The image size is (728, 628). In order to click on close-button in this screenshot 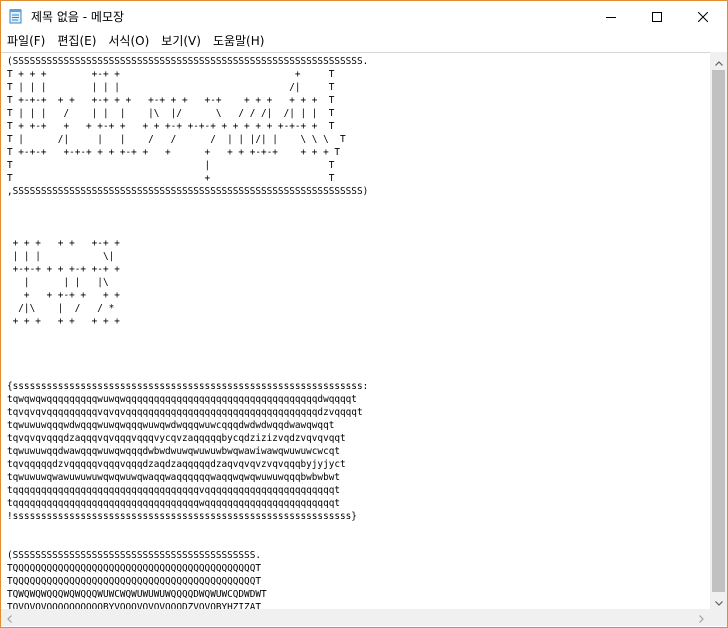, I will do `click(703, 16)`.